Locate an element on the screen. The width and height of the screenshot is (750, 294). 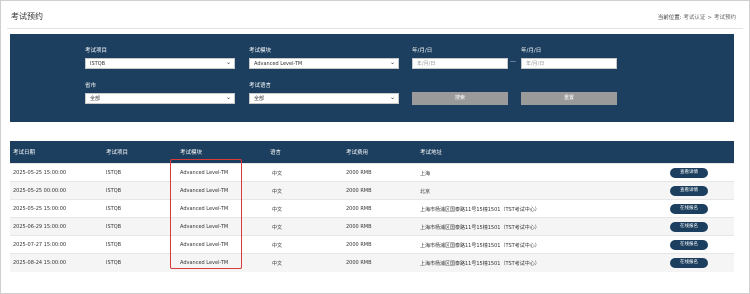
search-button: 搜索 is located at coordinates (460, 98).